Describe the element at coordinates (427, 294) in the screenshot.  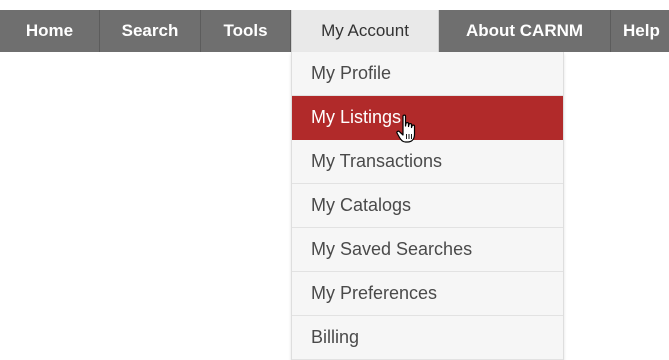
I see `menu-item-my-preferences: My Preferences` at that location.